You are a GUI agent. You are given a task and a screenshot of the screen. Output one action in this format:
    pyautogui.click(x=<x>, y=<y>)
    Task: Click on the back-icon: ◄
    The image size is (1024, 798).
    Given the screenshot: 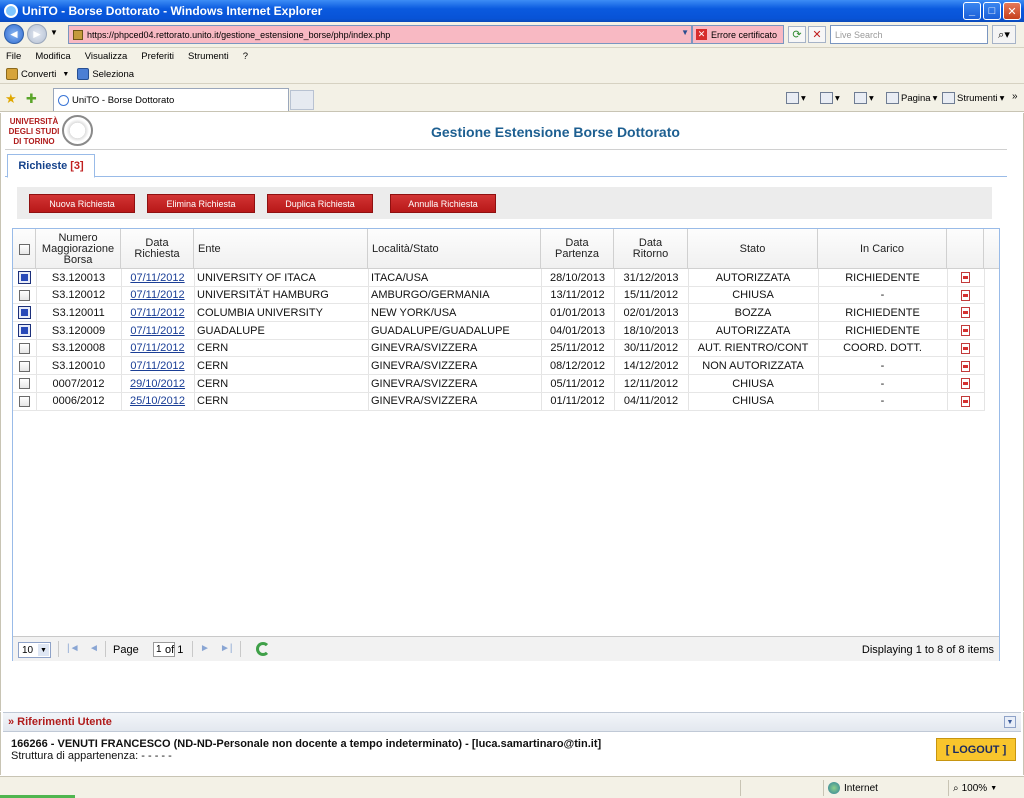 What is the action you would take?
    pyautogui.click(x=14, y=34)
    